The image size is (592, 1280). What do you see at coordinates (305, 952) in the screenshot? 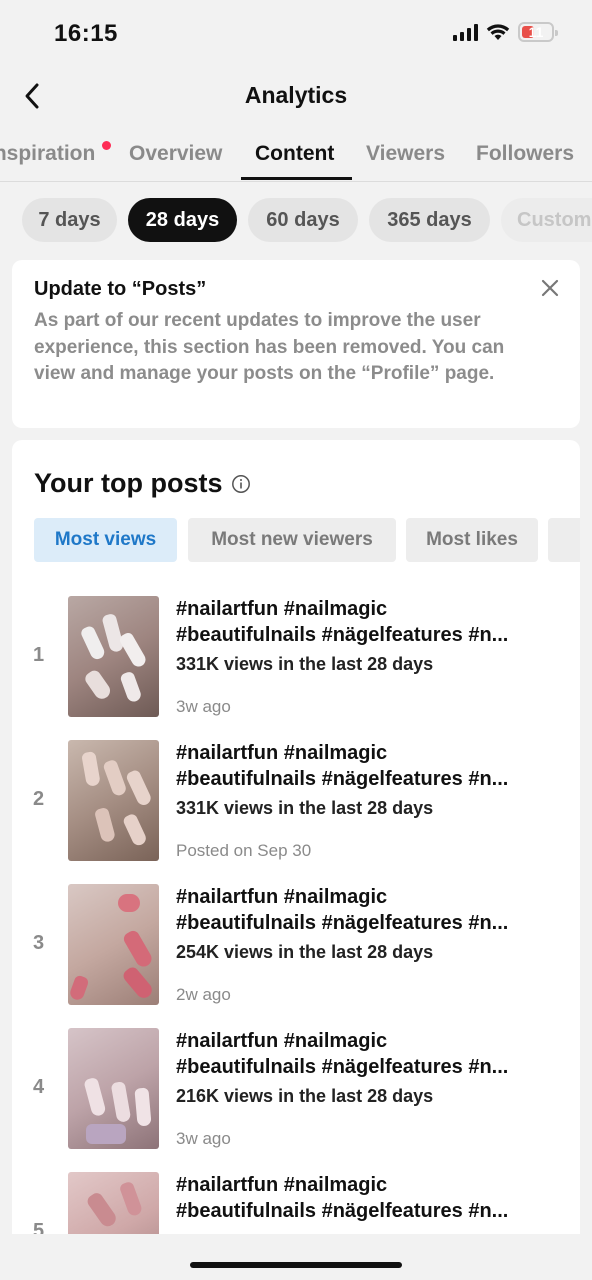
I see `post-views: 254K views in the last 28 days` at bounding box center [305, 952].